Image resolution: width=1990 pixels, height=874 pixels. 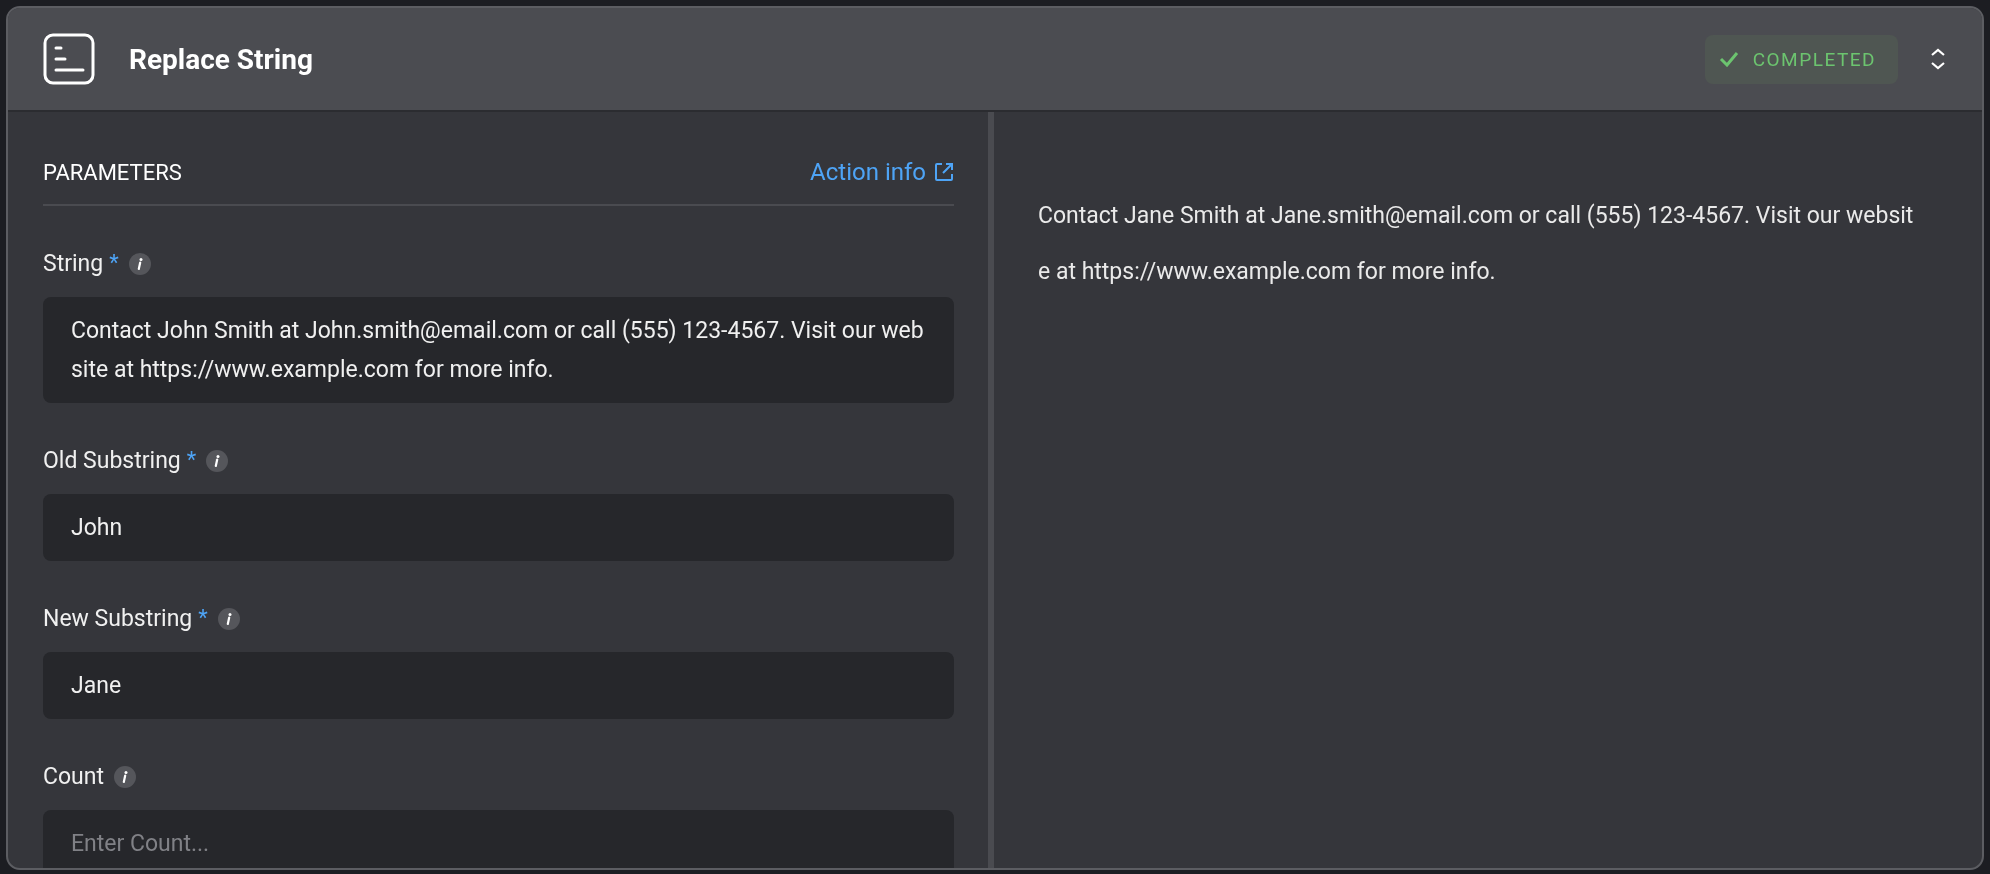 What do you see at coordinates (112, 460) in the screenshot?
I see `field-label: Old Substring` at bounding box center [112, 460].